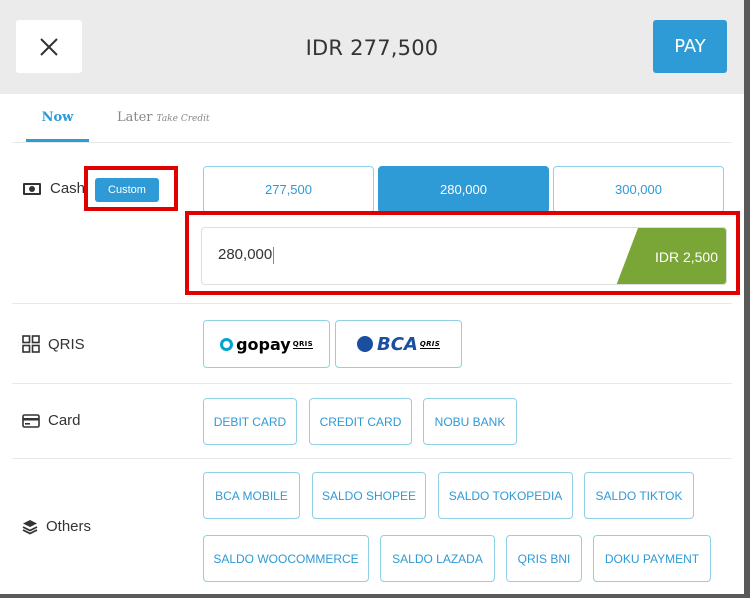 The height and width of the screenshot is (598, 750). What do you see at coordinates (437, 558) in the screenshot?
I see `saldo-lazada-button: SALDO LAZADA` at bounding box center [437, 558].